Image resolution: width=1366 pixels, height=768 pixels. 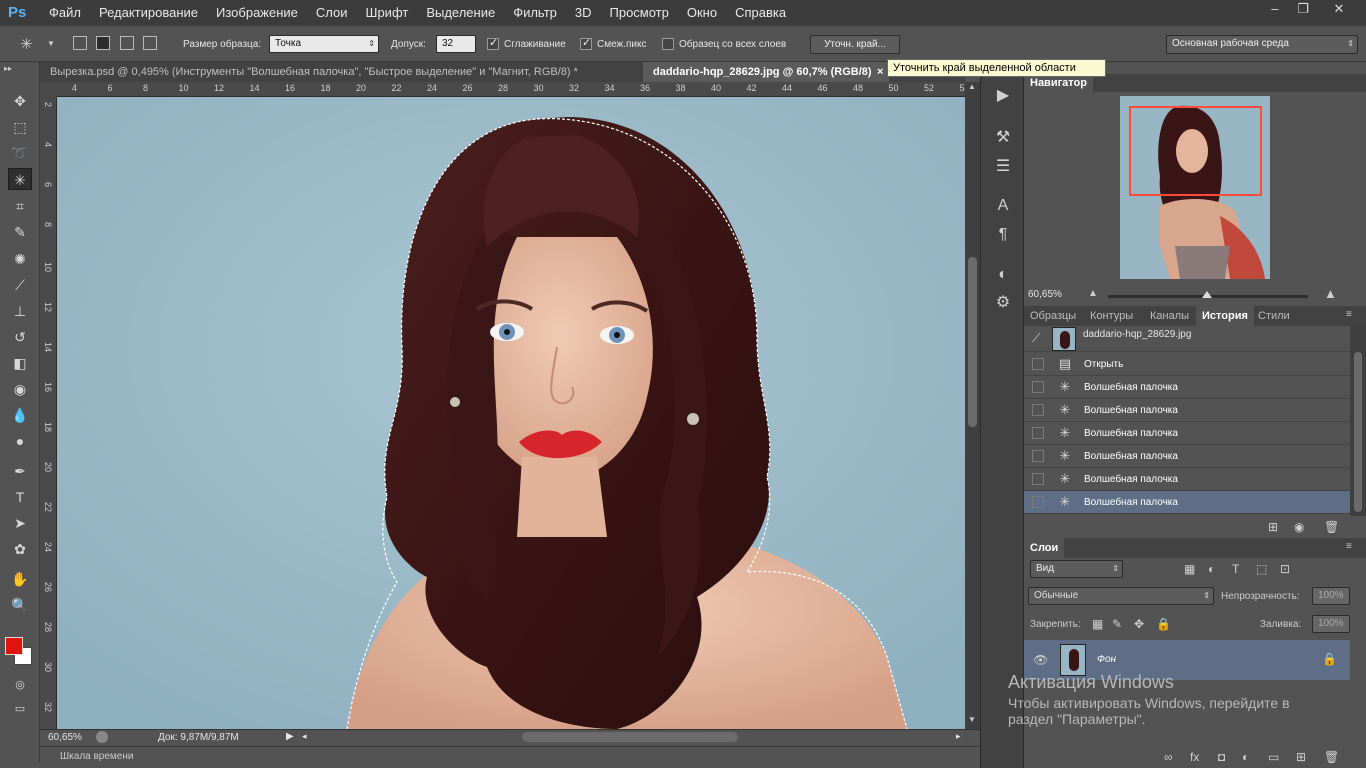 What do you see at coordinates (1163, 624) in the screenshot?
I see `lock-all-icon: 🔒` at bounding box center [1163, 624].